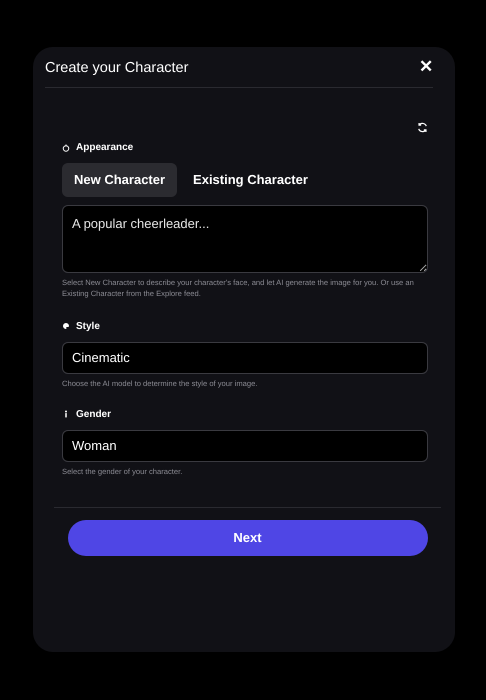 The image size is (486, 700). I want to click on section-label: Appearance, so click(105, 148).